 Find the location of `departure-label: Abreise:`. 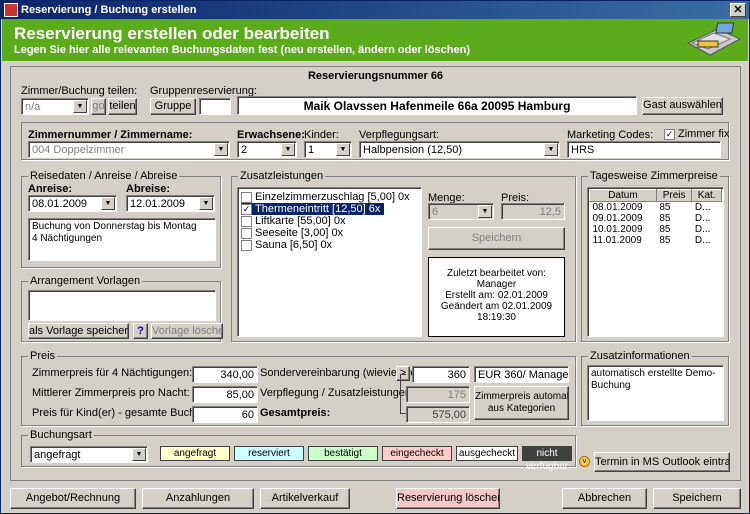

departure-label: Abreise: is located at coordinates (148, 189).